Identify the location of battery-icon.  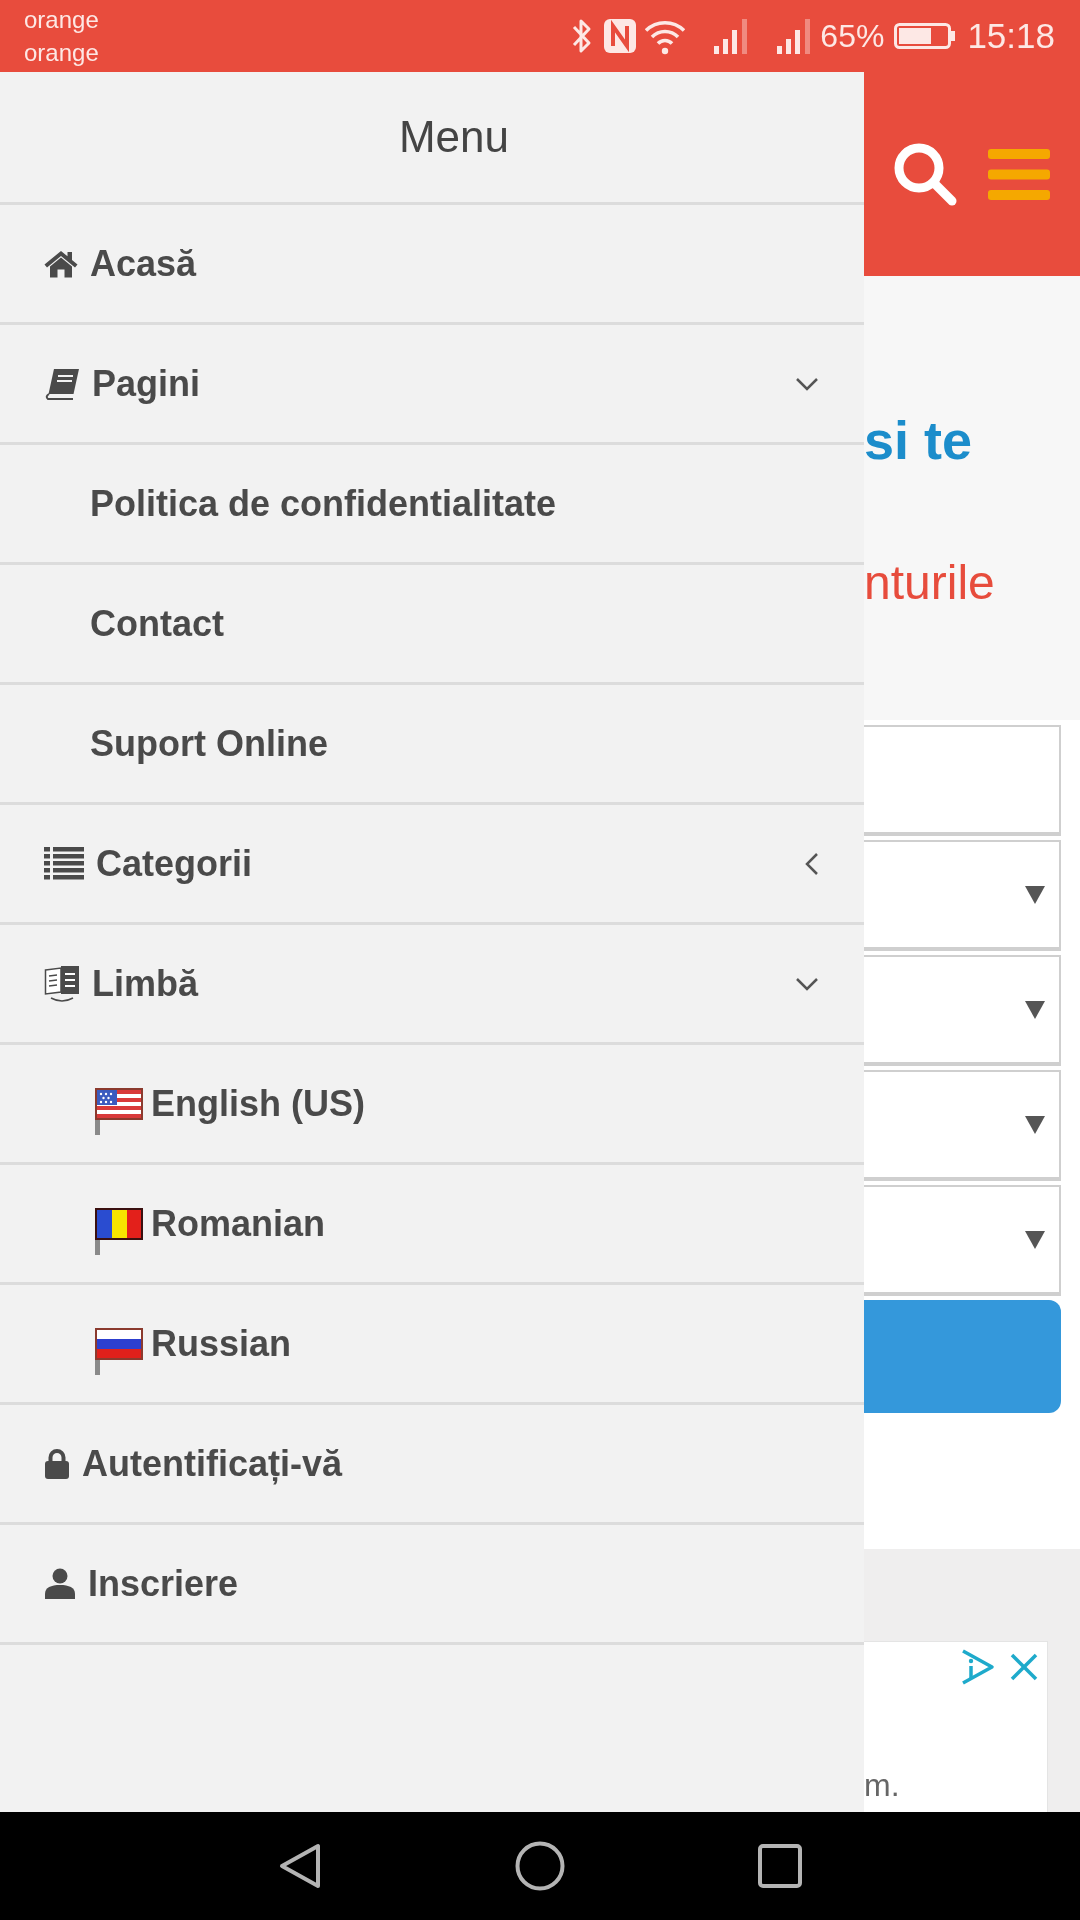
(925, 36).